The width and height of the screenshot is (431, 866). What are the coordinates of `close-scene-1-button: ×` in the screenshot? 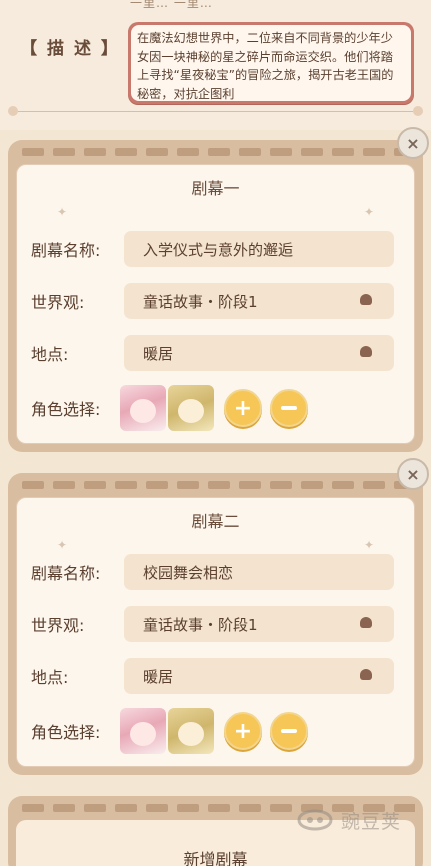 It's located at (413, 143).